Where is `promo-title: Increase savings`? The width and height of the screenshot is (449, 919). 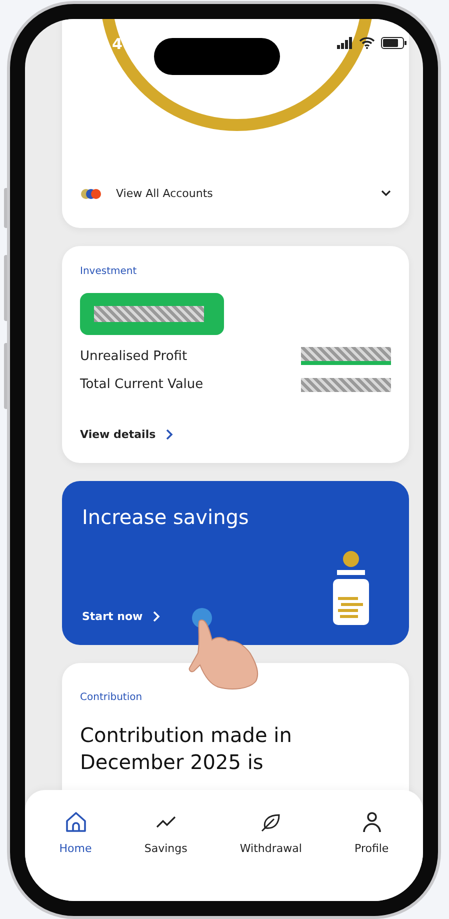
promo-title: Increase savings is located at coordinates (166, 517).